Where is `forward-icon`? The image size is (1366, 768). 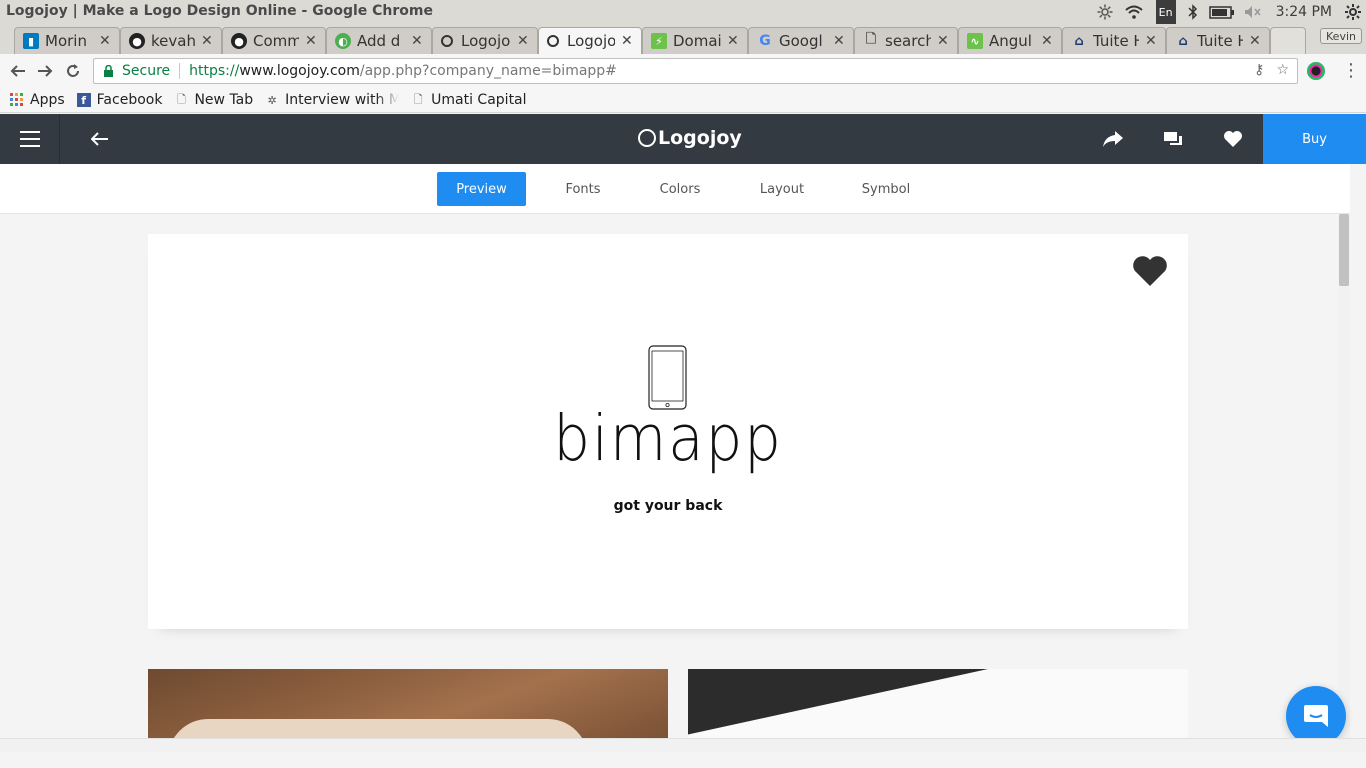 forward-icon is located at coordinates (45, 71).